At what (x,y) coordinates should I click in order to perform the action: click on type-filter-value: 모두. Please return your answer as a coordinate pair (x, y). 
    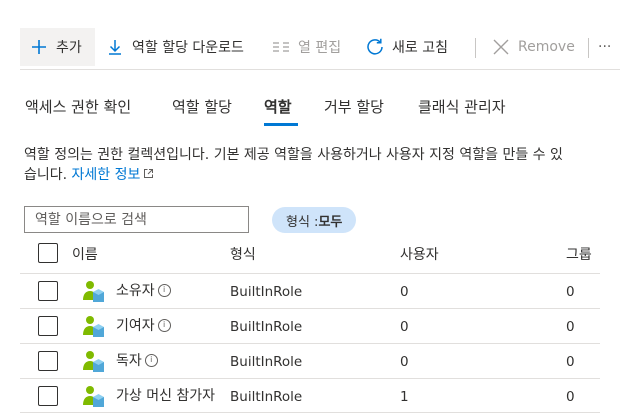
    Looking at the image, I should click on (330, 222).